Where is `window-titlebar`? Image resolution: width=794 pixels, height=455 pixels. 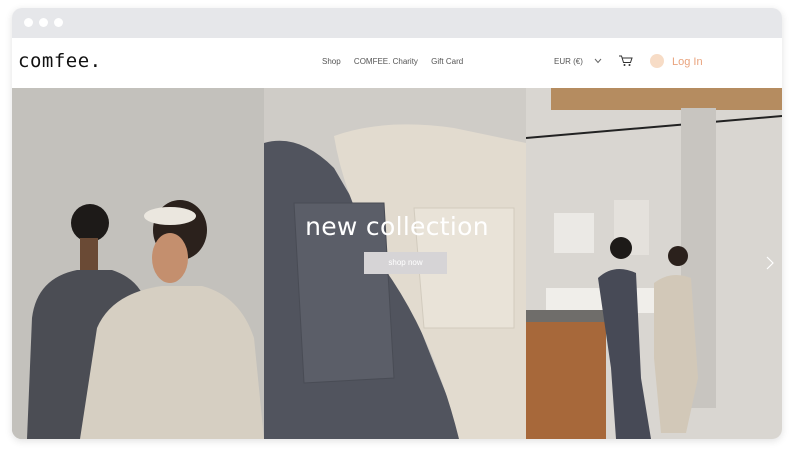 window-titlebar is located at coordinates (397, 23).